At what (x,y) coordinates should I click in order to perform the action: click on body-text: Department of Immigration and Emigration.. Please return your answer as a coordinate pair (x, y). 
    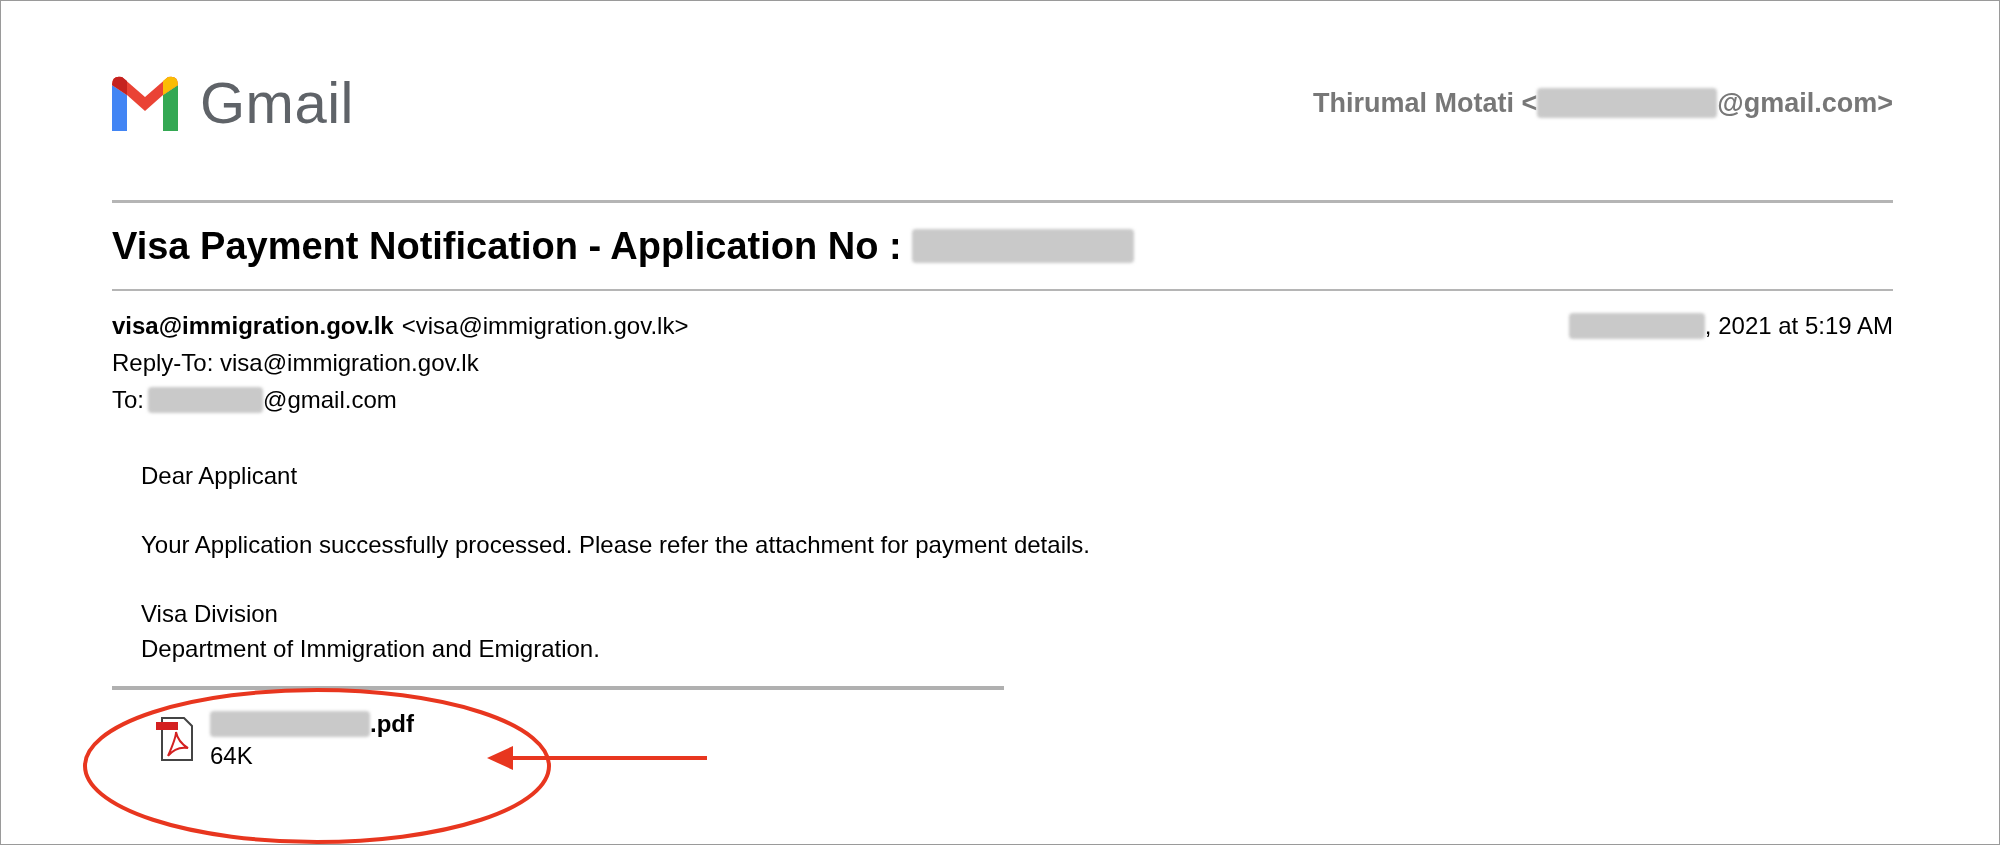
    Looking at the image, I should click on (371, 649).